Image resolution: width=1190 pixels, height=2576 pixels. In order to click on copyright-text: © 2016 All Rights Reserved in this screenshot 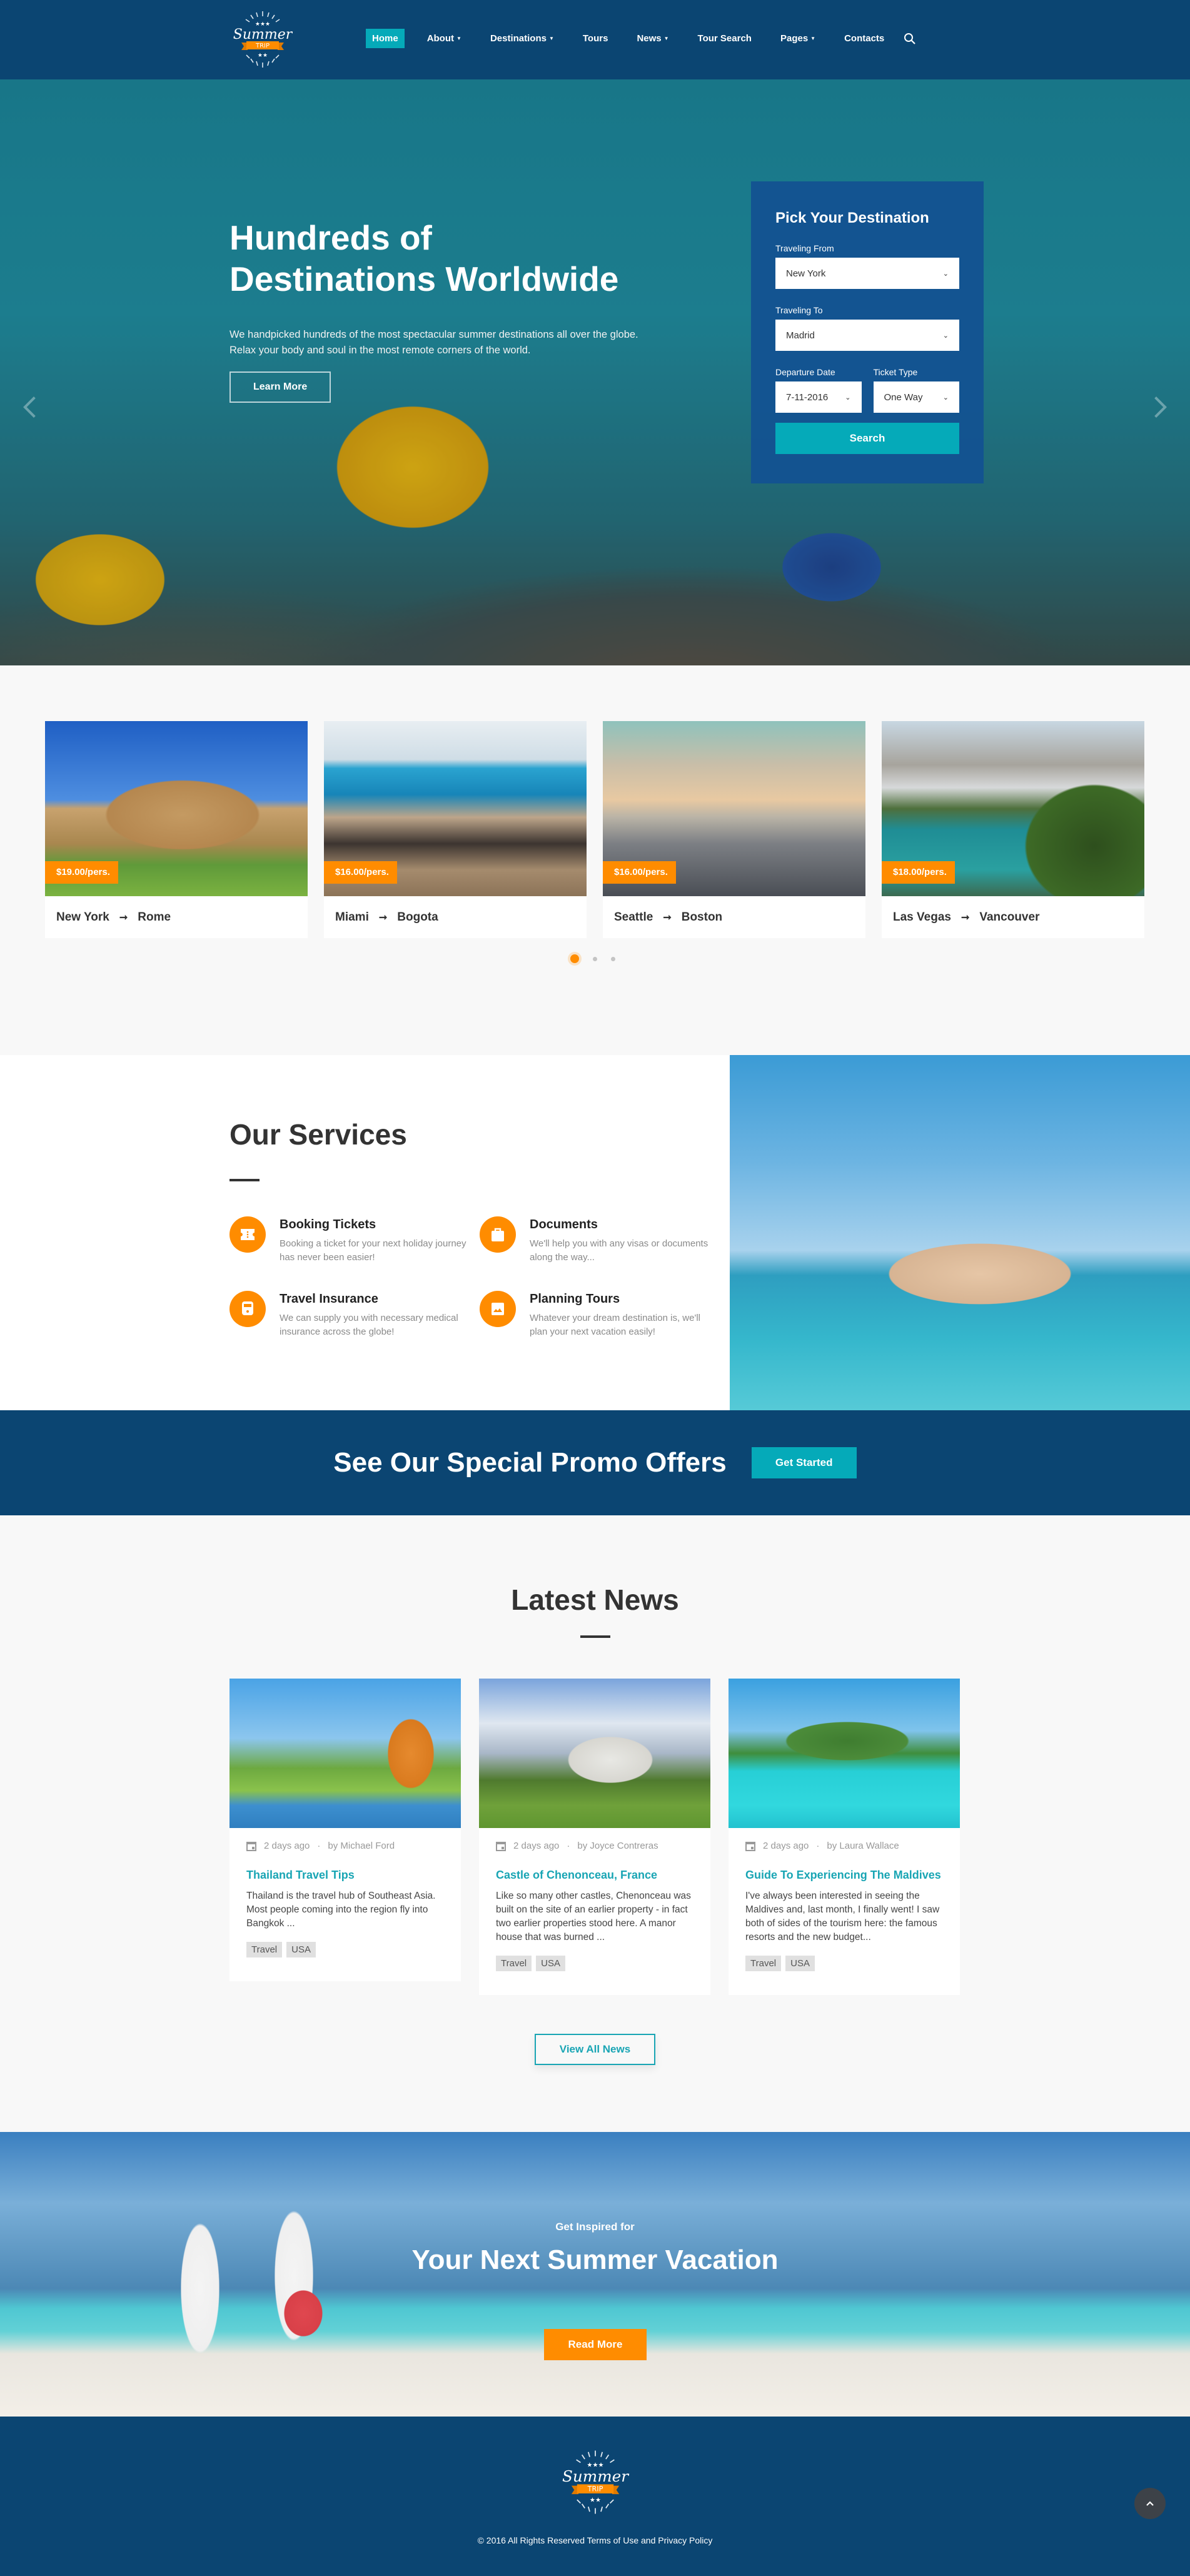, I will do `click(531, 2540)`.